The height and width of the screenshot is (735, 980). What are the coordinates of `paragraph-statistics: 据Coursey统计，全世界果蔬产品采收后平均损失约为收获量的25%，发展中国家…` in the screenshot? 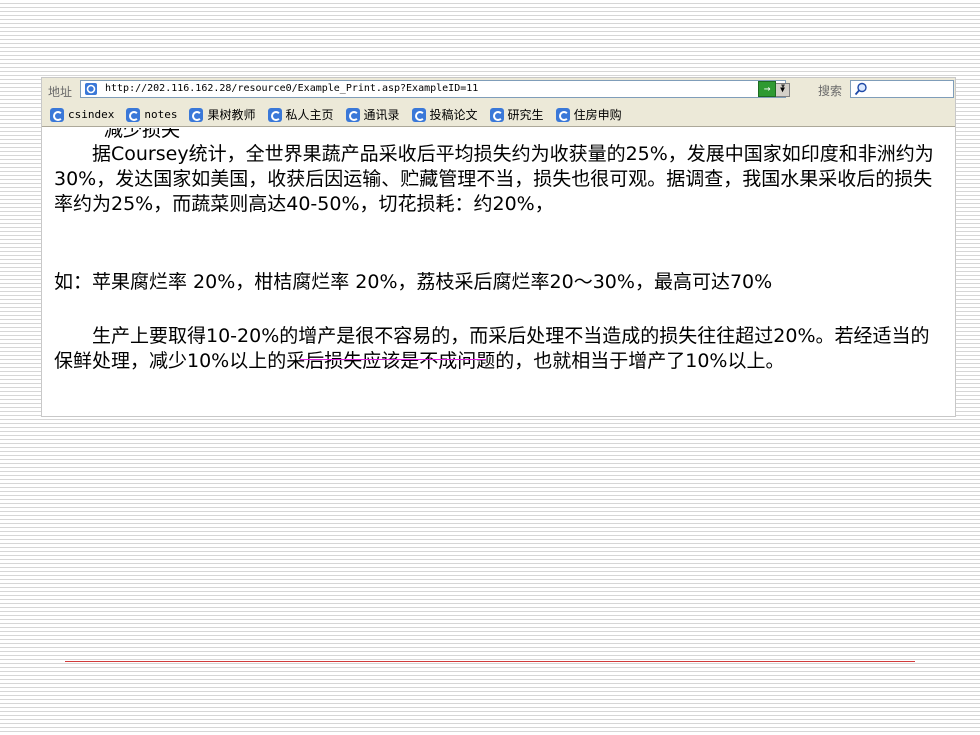 It's located at (494, 179).